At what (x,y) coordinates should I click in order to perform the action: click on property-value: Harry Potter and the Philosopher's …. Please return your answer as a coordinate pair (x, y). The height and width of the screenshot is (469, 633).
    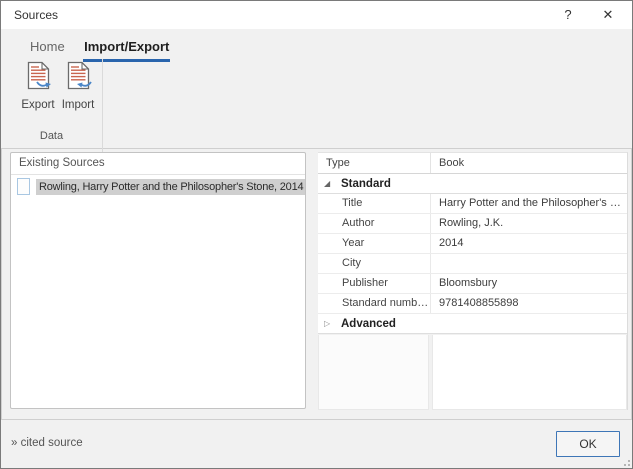
    Looking at the image, I should click on (530, 203).